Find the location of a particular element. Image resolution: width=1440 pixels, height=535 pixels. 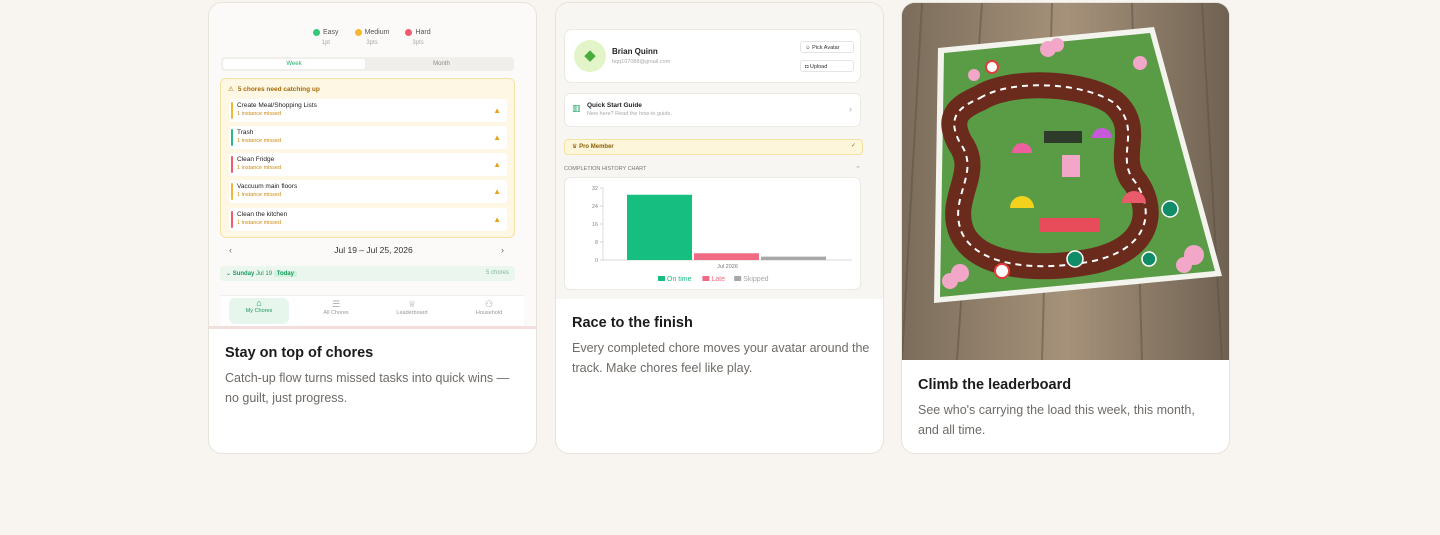

avatar: ◆ is located at coordinates (590, 56).